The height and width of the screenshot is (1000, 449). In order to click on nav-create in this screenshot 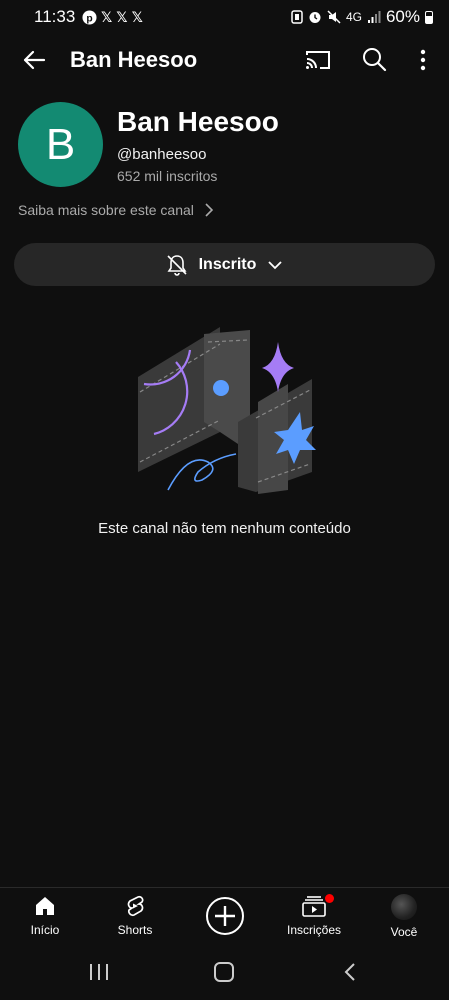, I will do `click(225, 916)`.